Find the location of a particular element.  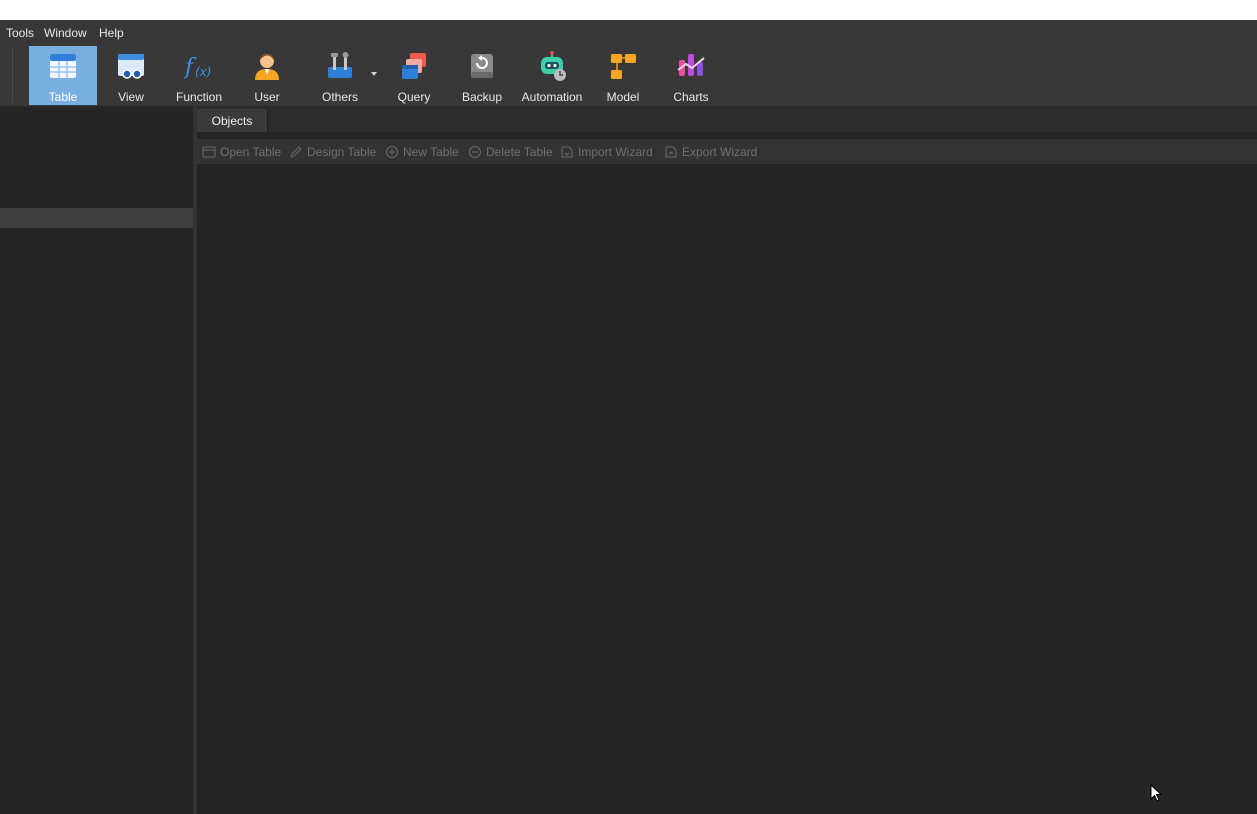

sidebar-selected-row is located at coordinates (96, 218).